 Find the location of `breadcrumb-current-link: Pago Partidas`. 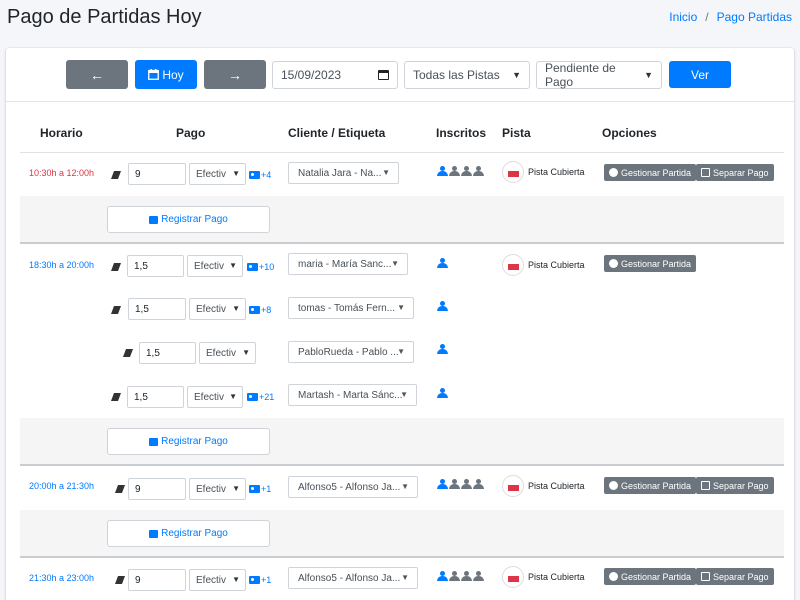

breadcrumb-current-link: Pago Partidas is located at coordinates (754, 17).